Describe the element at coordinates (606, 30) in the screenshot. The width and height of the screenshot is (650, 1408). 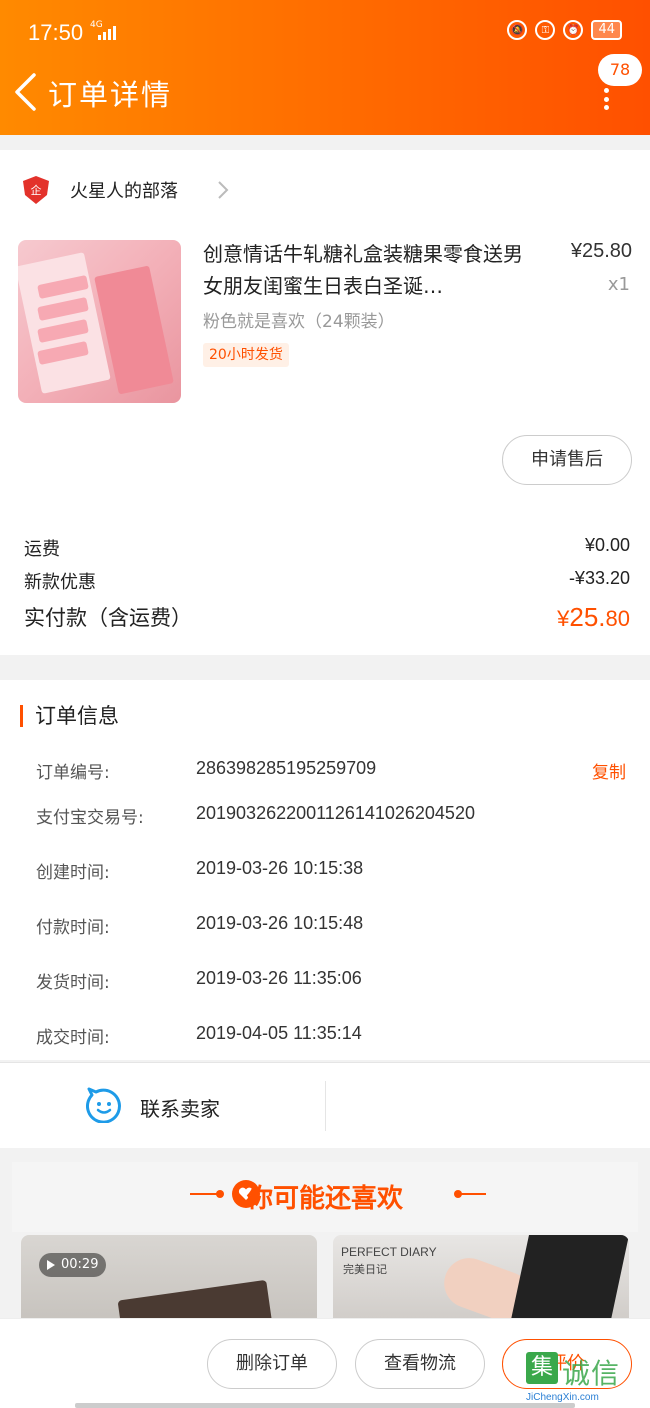
I see `battery-icon: 44` at that location.